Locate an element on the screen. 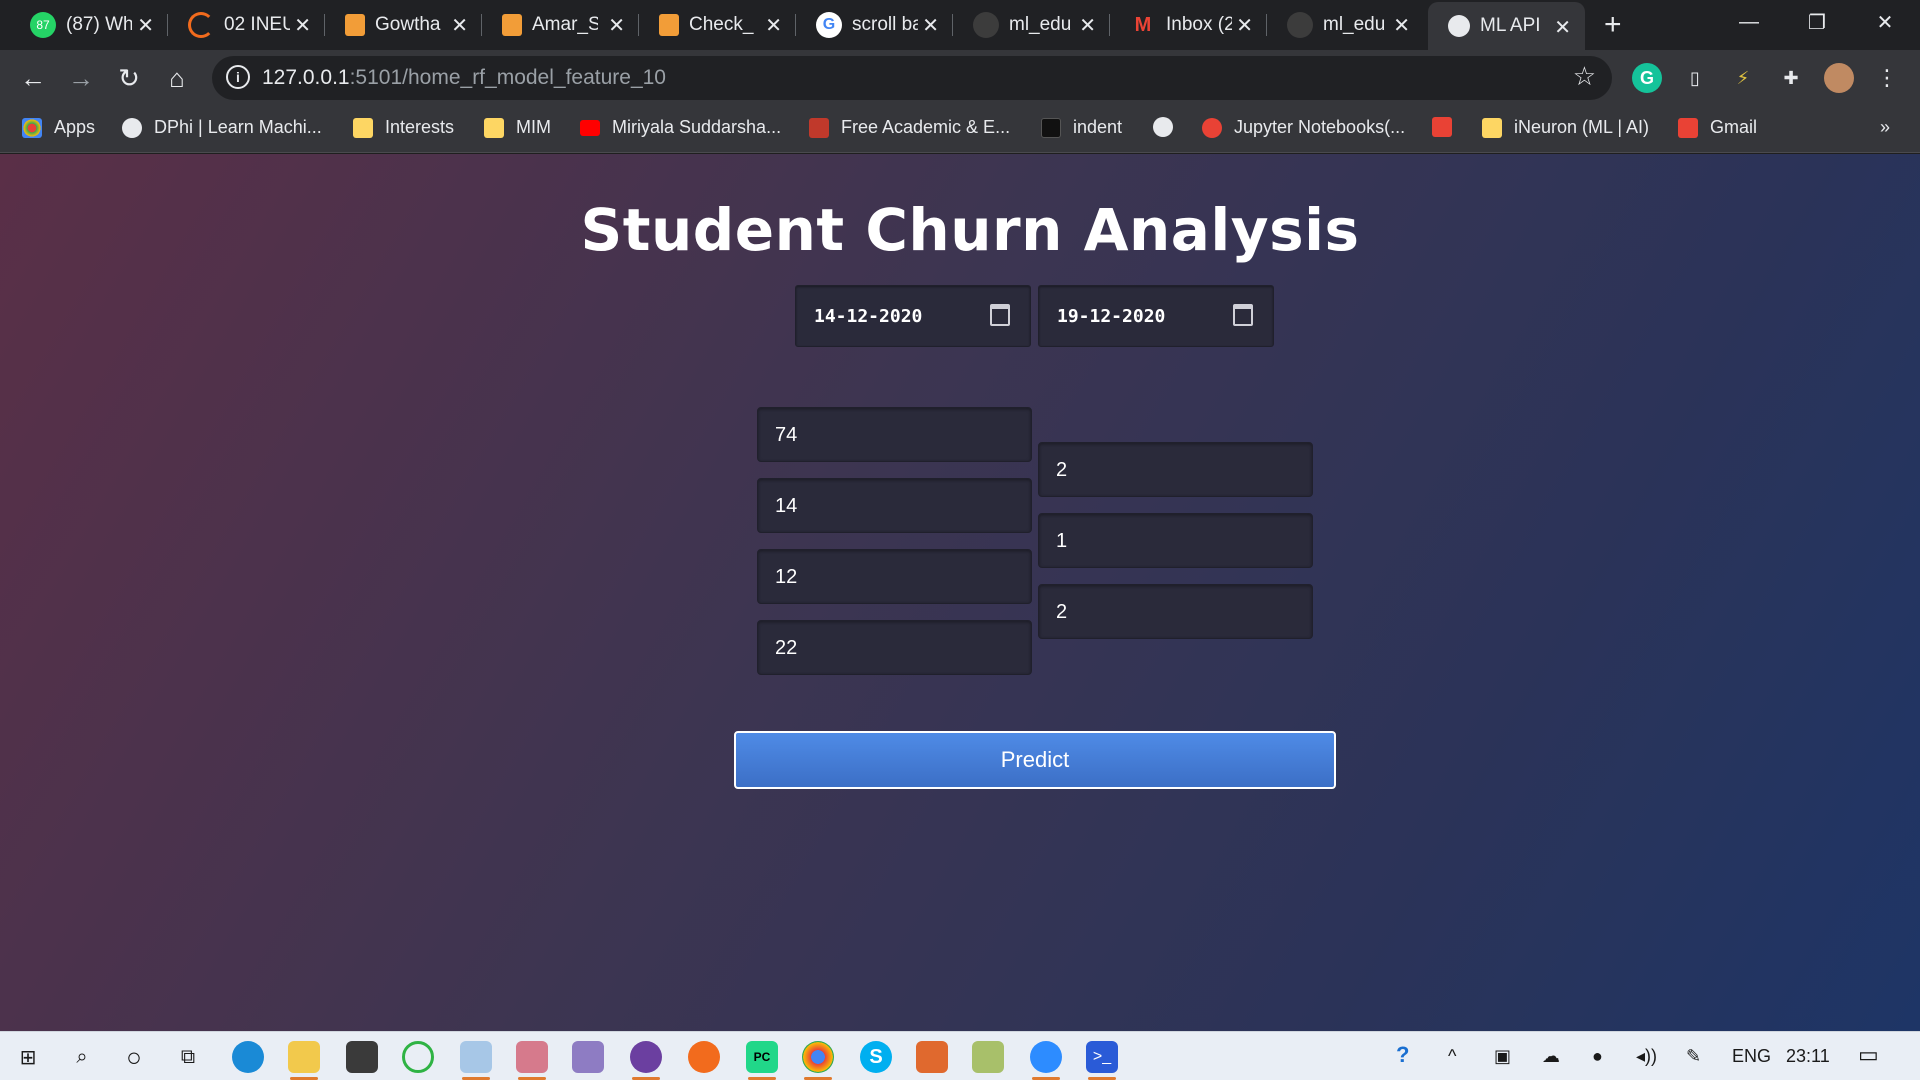  reload-button: ↻ is located at coordinates (129, 78).